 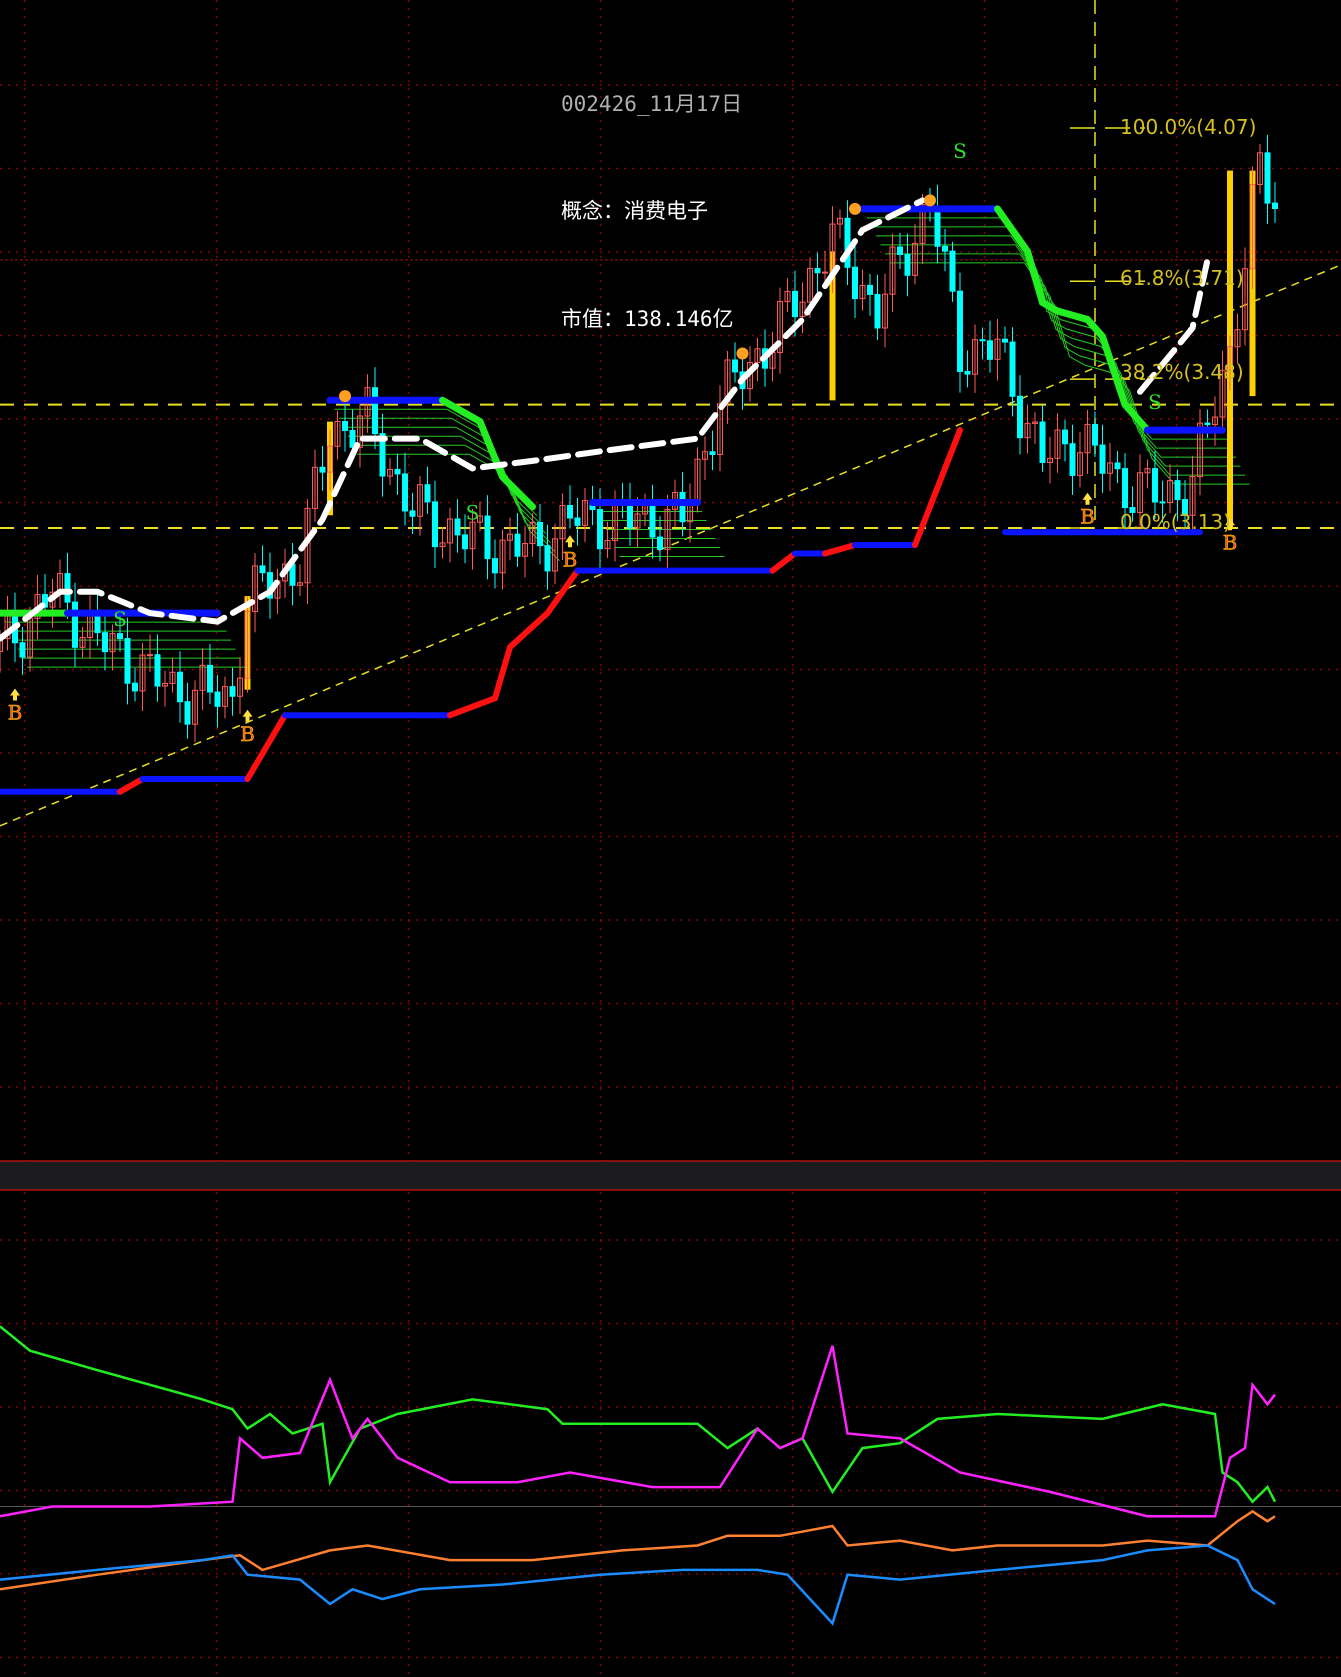 I want to click on fib-level-61-8: 61.8%(3.71), so click(x=1182, y=278).